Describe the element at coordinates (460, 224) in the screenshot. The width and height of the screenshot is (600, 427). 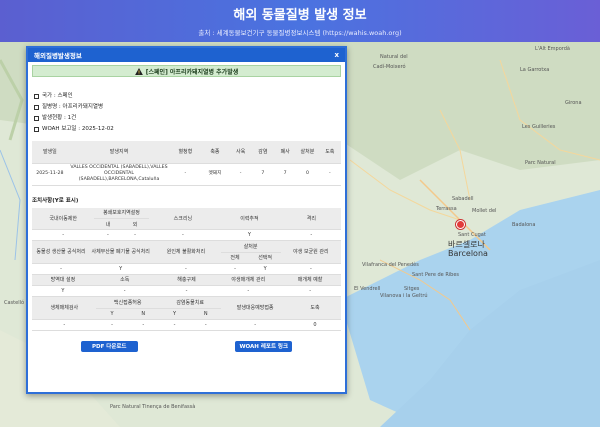
I see `outbreak-marker` at that location.